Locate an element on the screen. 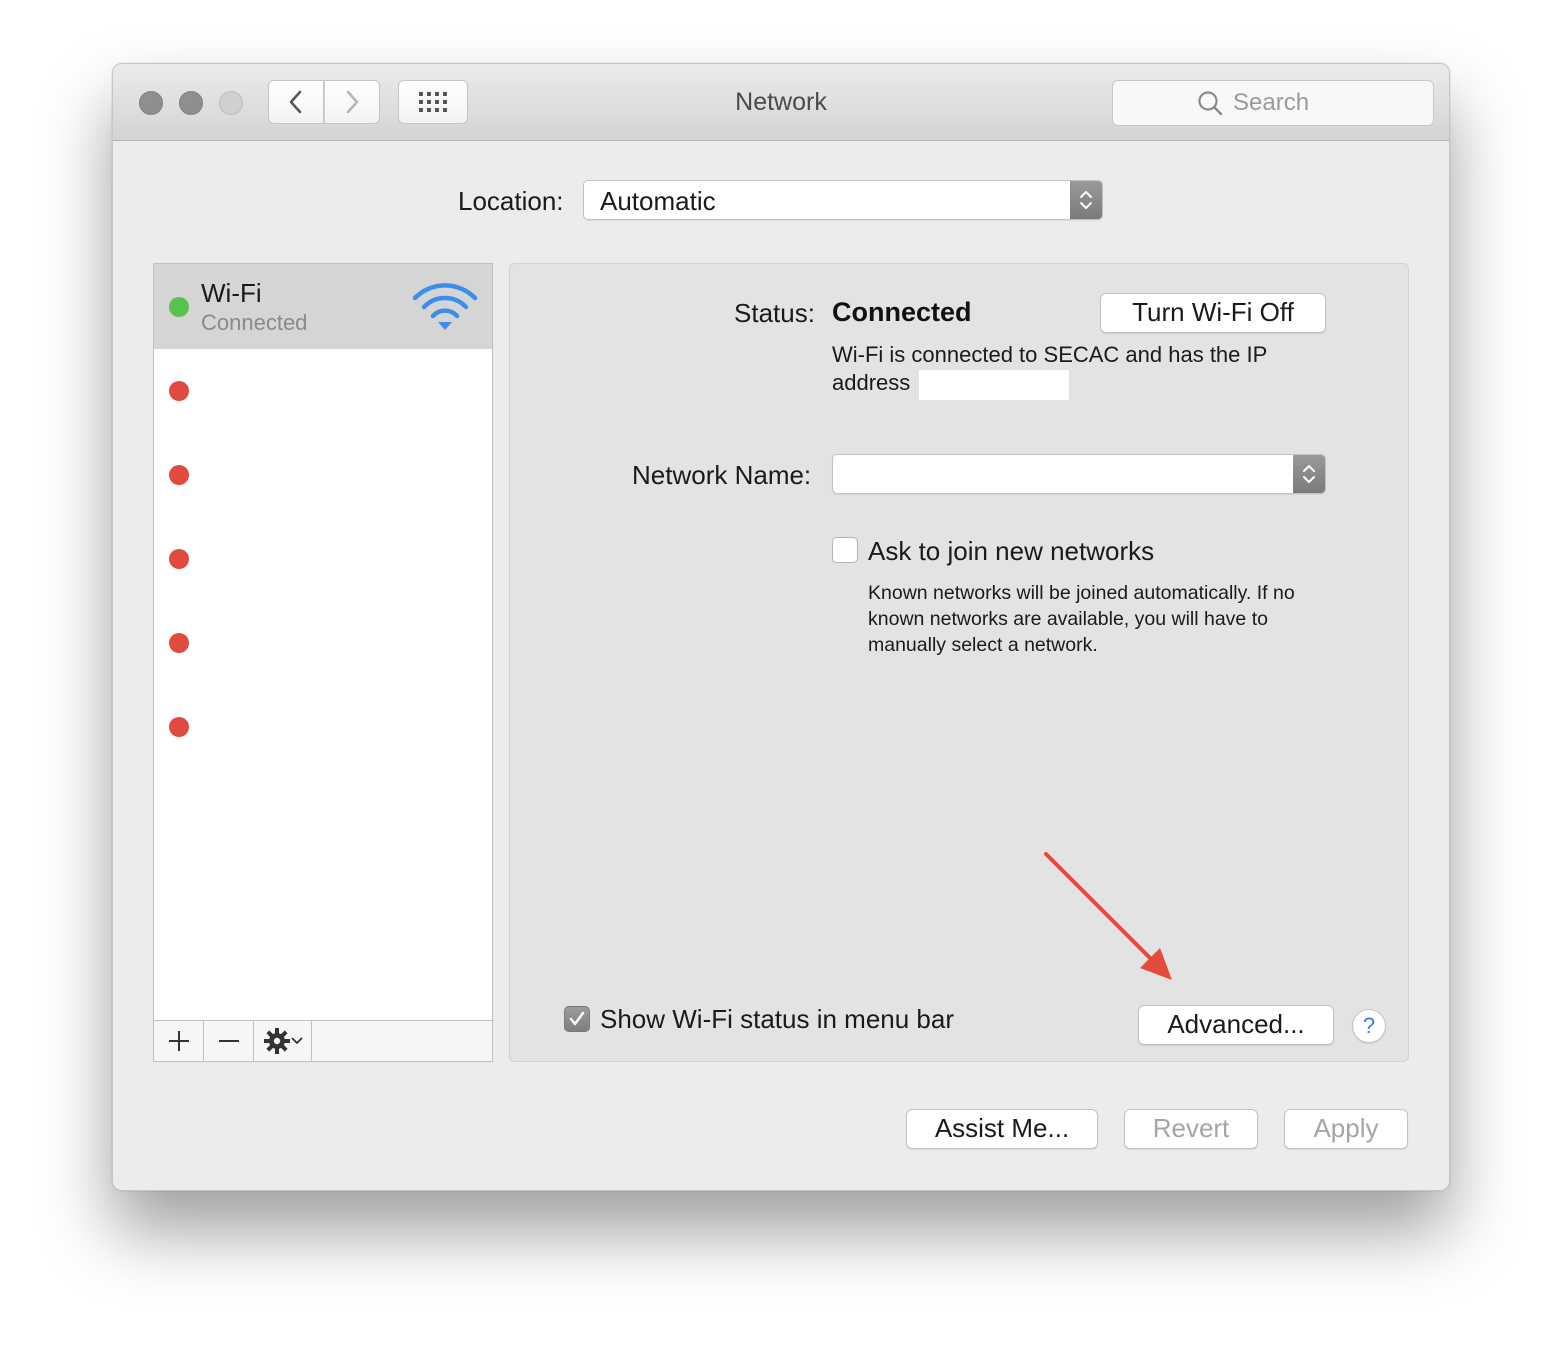 The image size is (1560, 1350). service-name: Wi-Fi is located at coordinates (231, 293).